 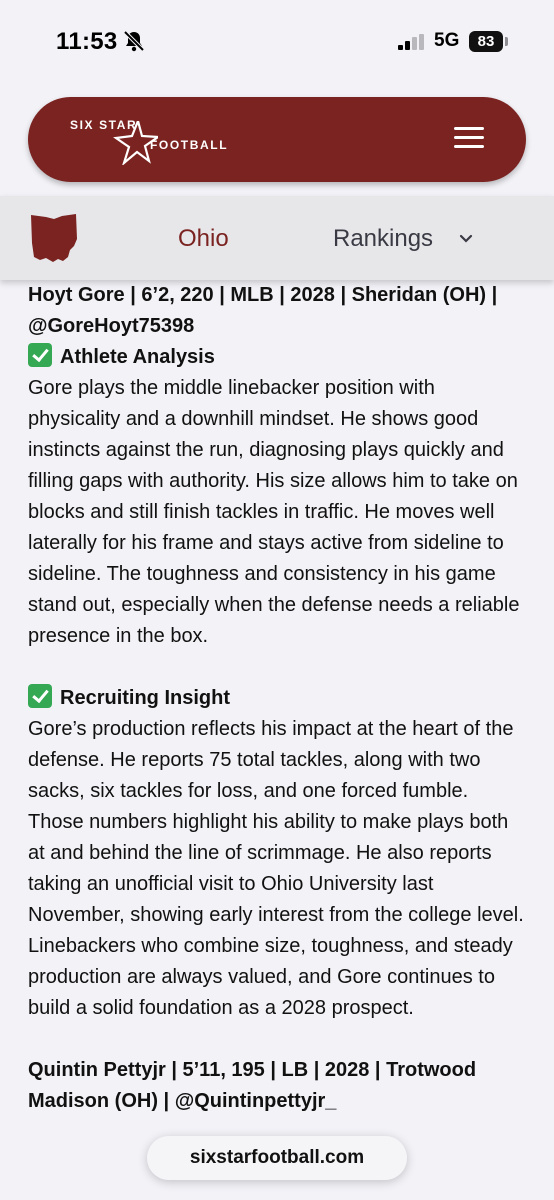 I want to click on section-heading-athlete-analysis: Athlete Analysis, so click(x=278, y=357).